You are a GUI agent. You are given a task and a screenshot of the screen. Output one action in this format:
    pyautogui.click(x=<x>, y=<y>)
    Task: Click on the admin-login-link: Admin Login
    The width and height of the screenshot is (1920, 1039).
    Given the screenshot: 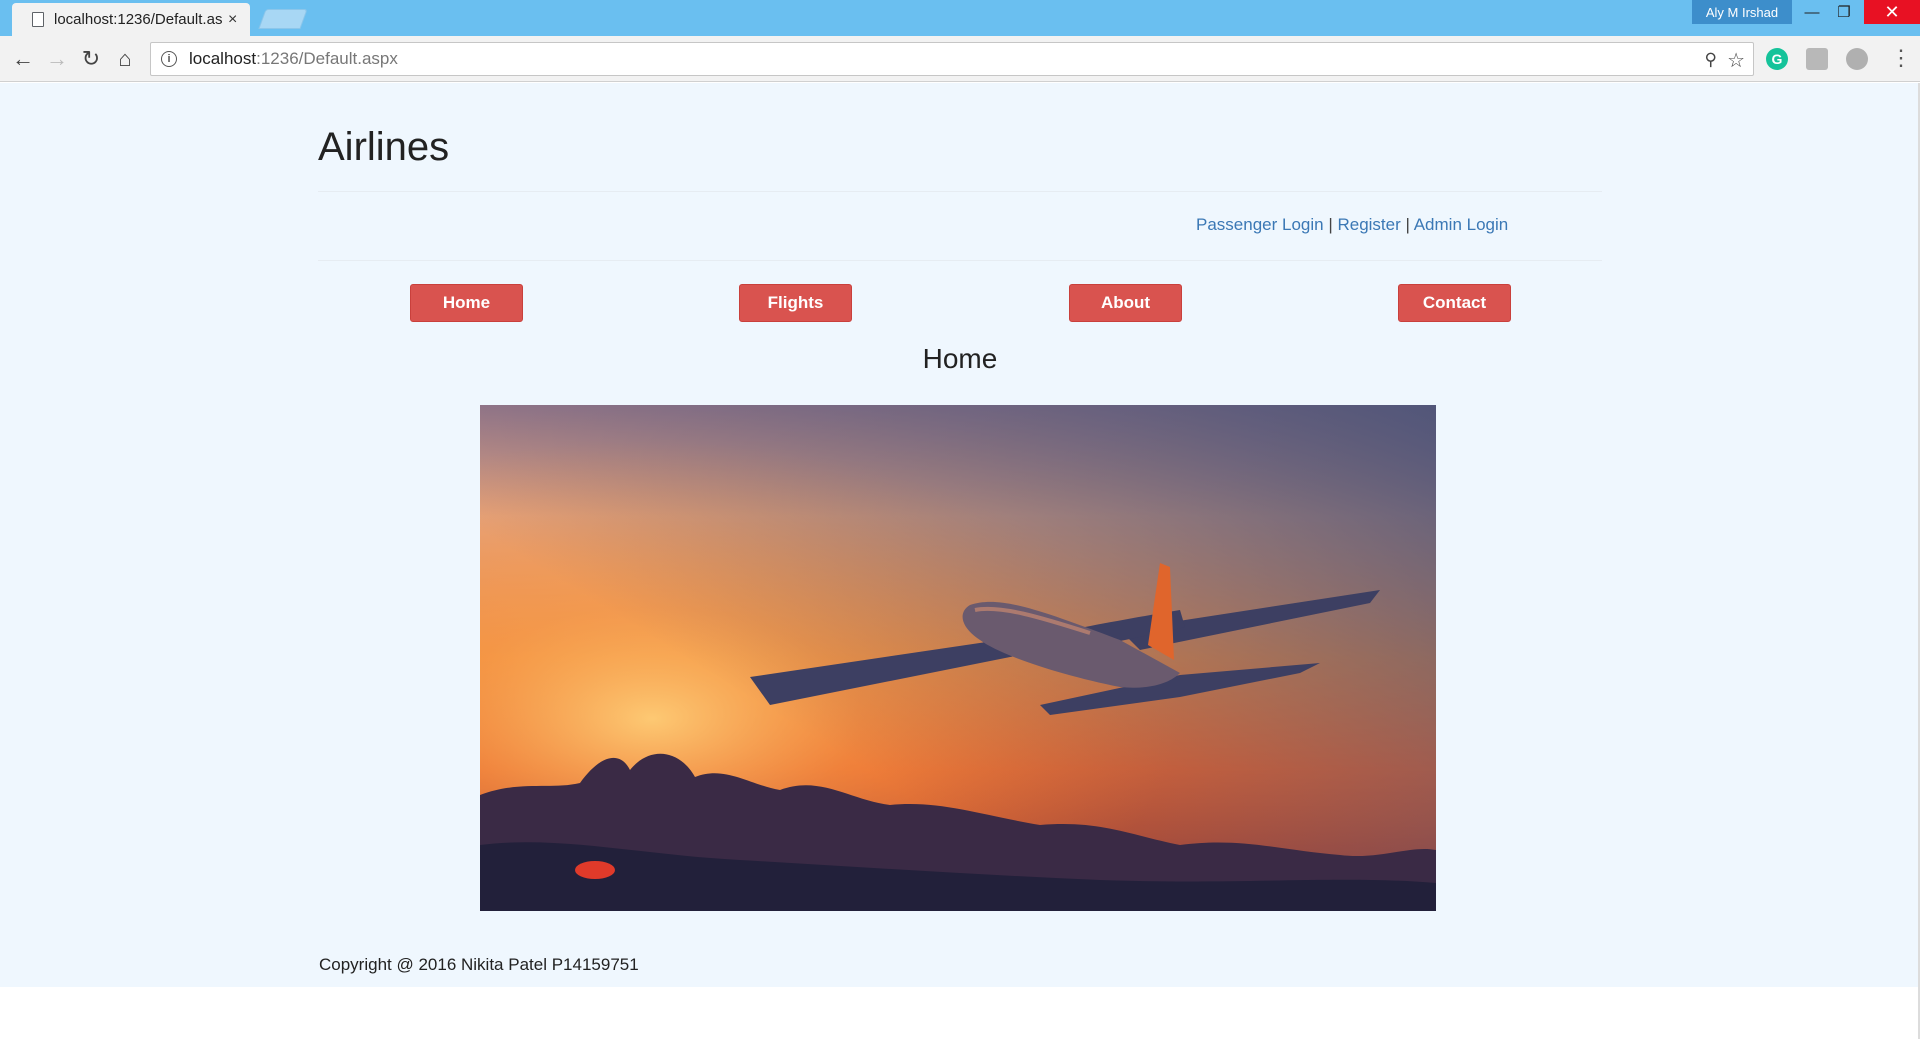 What is the action you would take?
    pyautogui.click(x=1461, y=224)
    